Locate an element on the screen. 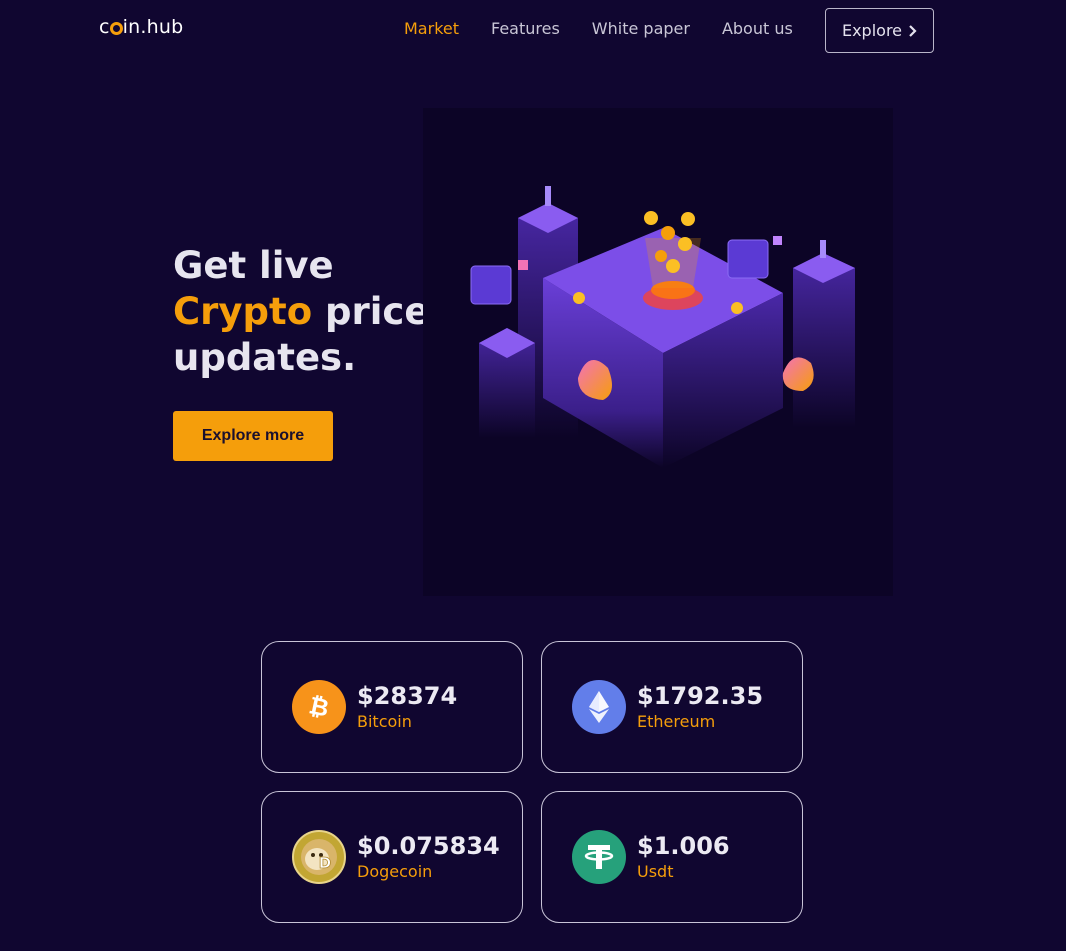 This screenshot has width=1066, height=951. coin-price: $0.075834 is located at coordinates (428, 846).